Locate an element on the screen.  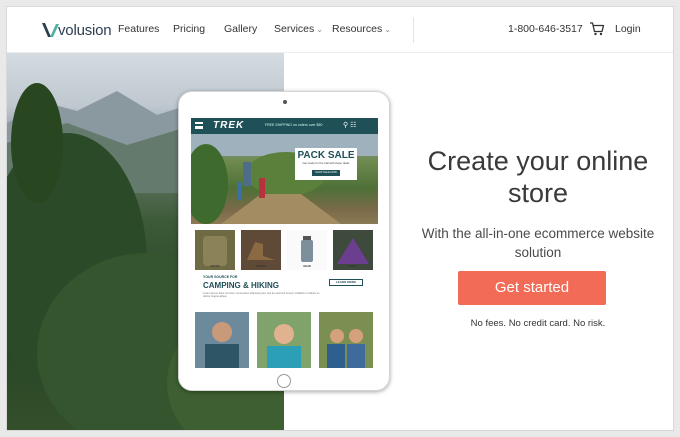
fine-print: No fees. No credit card. No risk. is located at coordinates (538, 323).